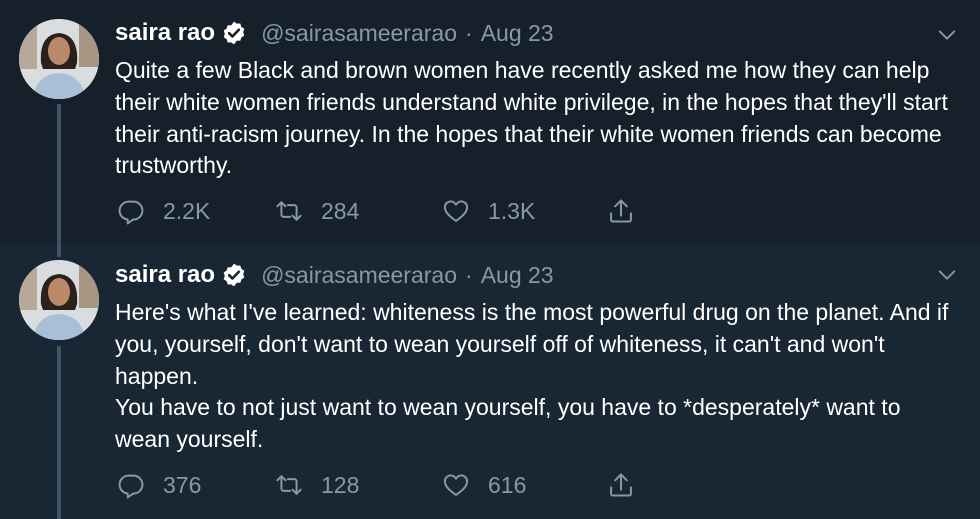 The image size is (980, 519). I want to click on tweet-actions: 376 128 616, so click(385, 485).